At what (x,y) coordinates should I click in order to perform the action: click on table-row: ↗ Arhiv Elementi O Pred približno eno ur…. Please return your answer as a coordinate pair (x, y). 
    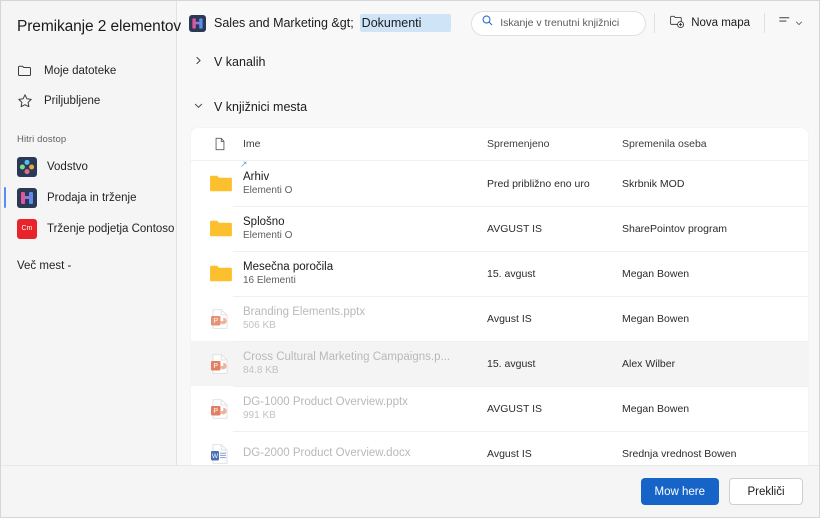
    Looking at the image, I should click on (499, 183).